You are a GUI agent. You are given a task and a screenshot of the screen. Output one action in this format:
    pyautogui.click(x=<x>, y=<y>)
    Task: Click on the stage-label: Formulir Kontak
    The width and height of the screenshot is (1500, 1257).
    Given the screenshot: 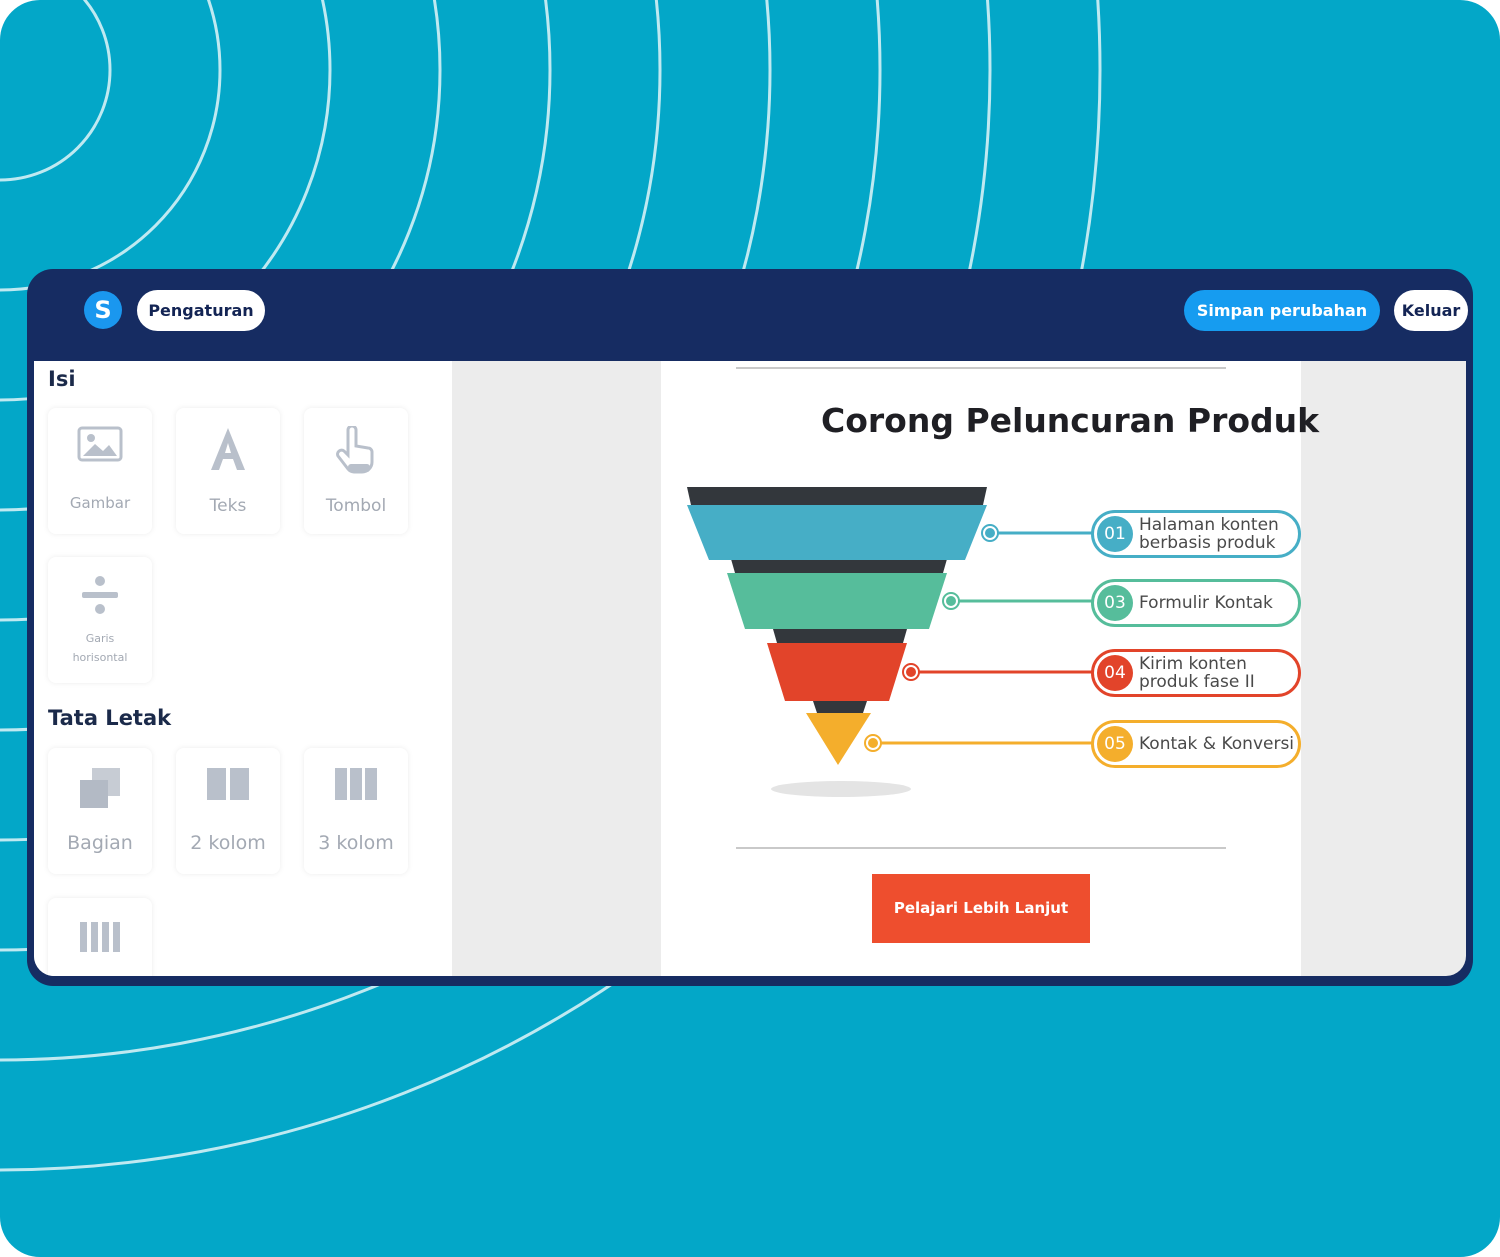 What is the action you would take?
    pyautogui.click(x=1206, y=603)
    